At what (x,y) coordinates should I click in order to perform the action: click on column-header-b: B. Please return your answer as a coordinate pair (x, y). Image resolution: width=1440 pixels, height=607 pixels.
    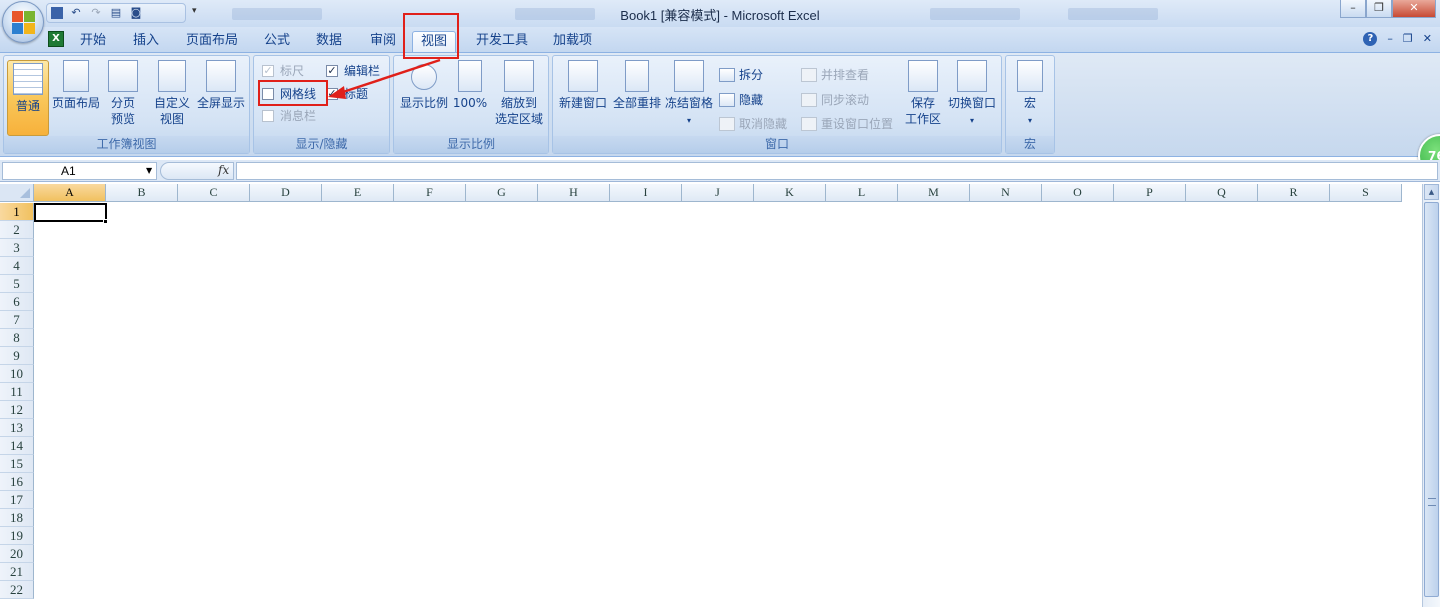
    Looking at the image, I should click on (142, 193).